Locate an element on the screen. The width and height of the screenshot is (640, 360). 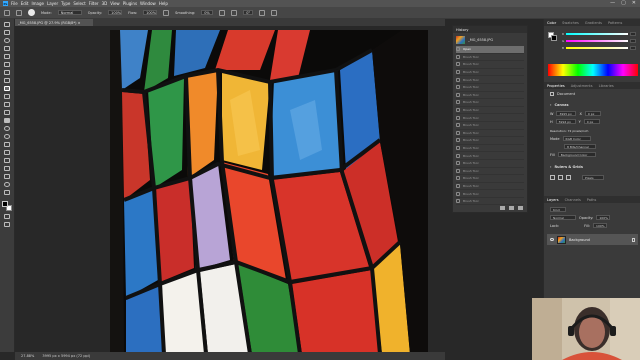
color-swatches is located at coordinates (7, 206).